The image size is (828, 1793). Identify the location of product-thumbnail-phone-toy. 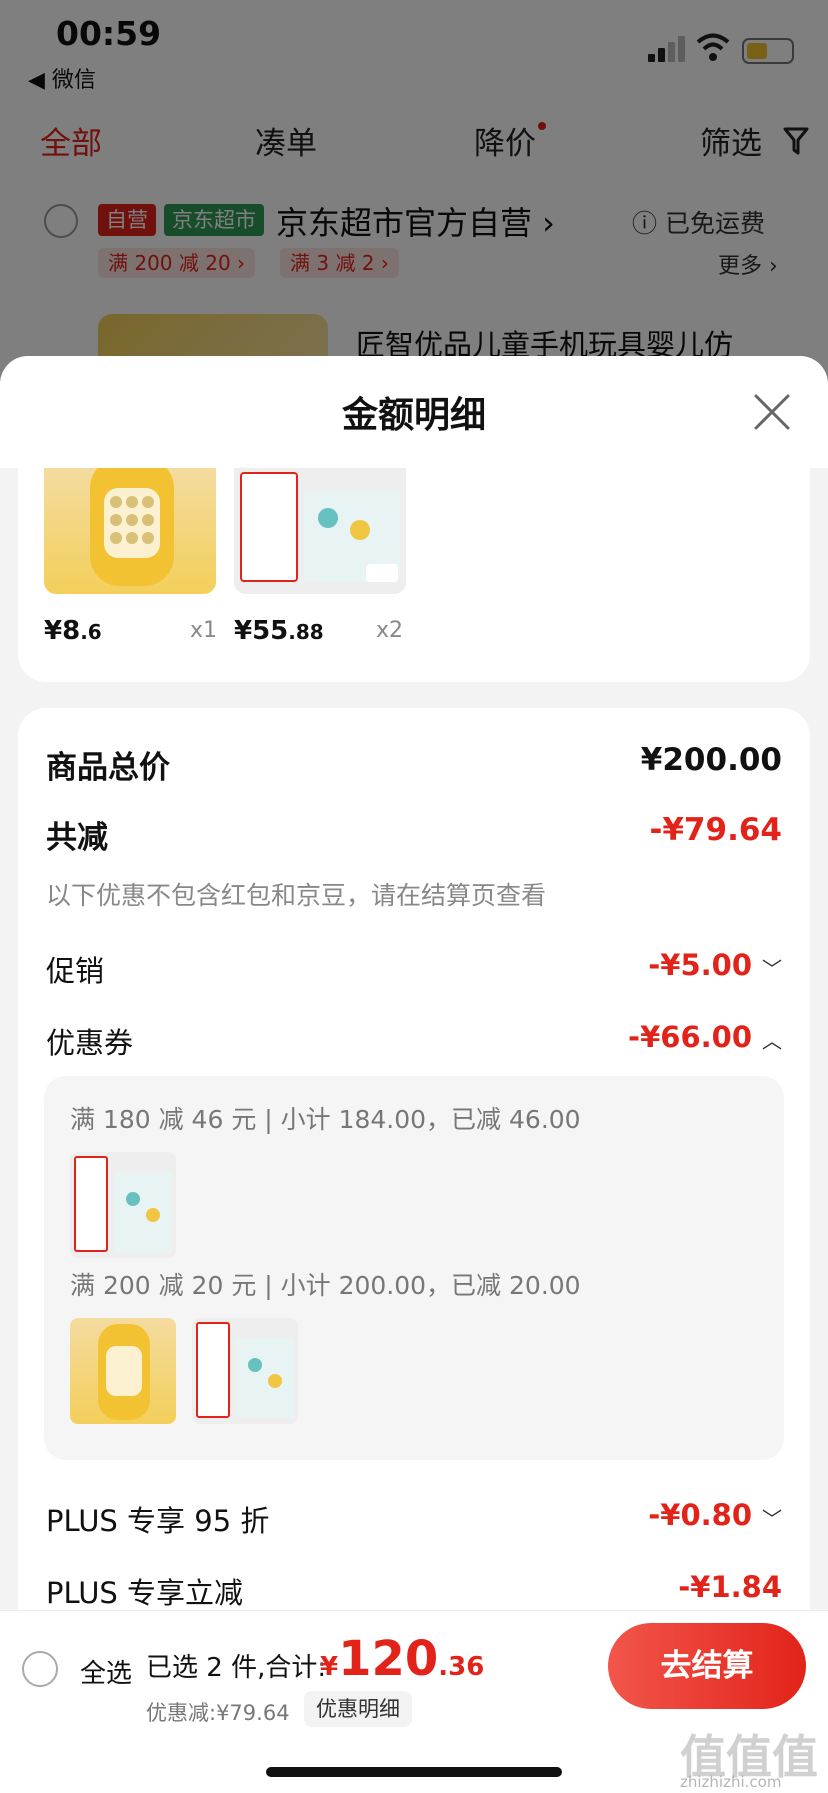
(130, 531).